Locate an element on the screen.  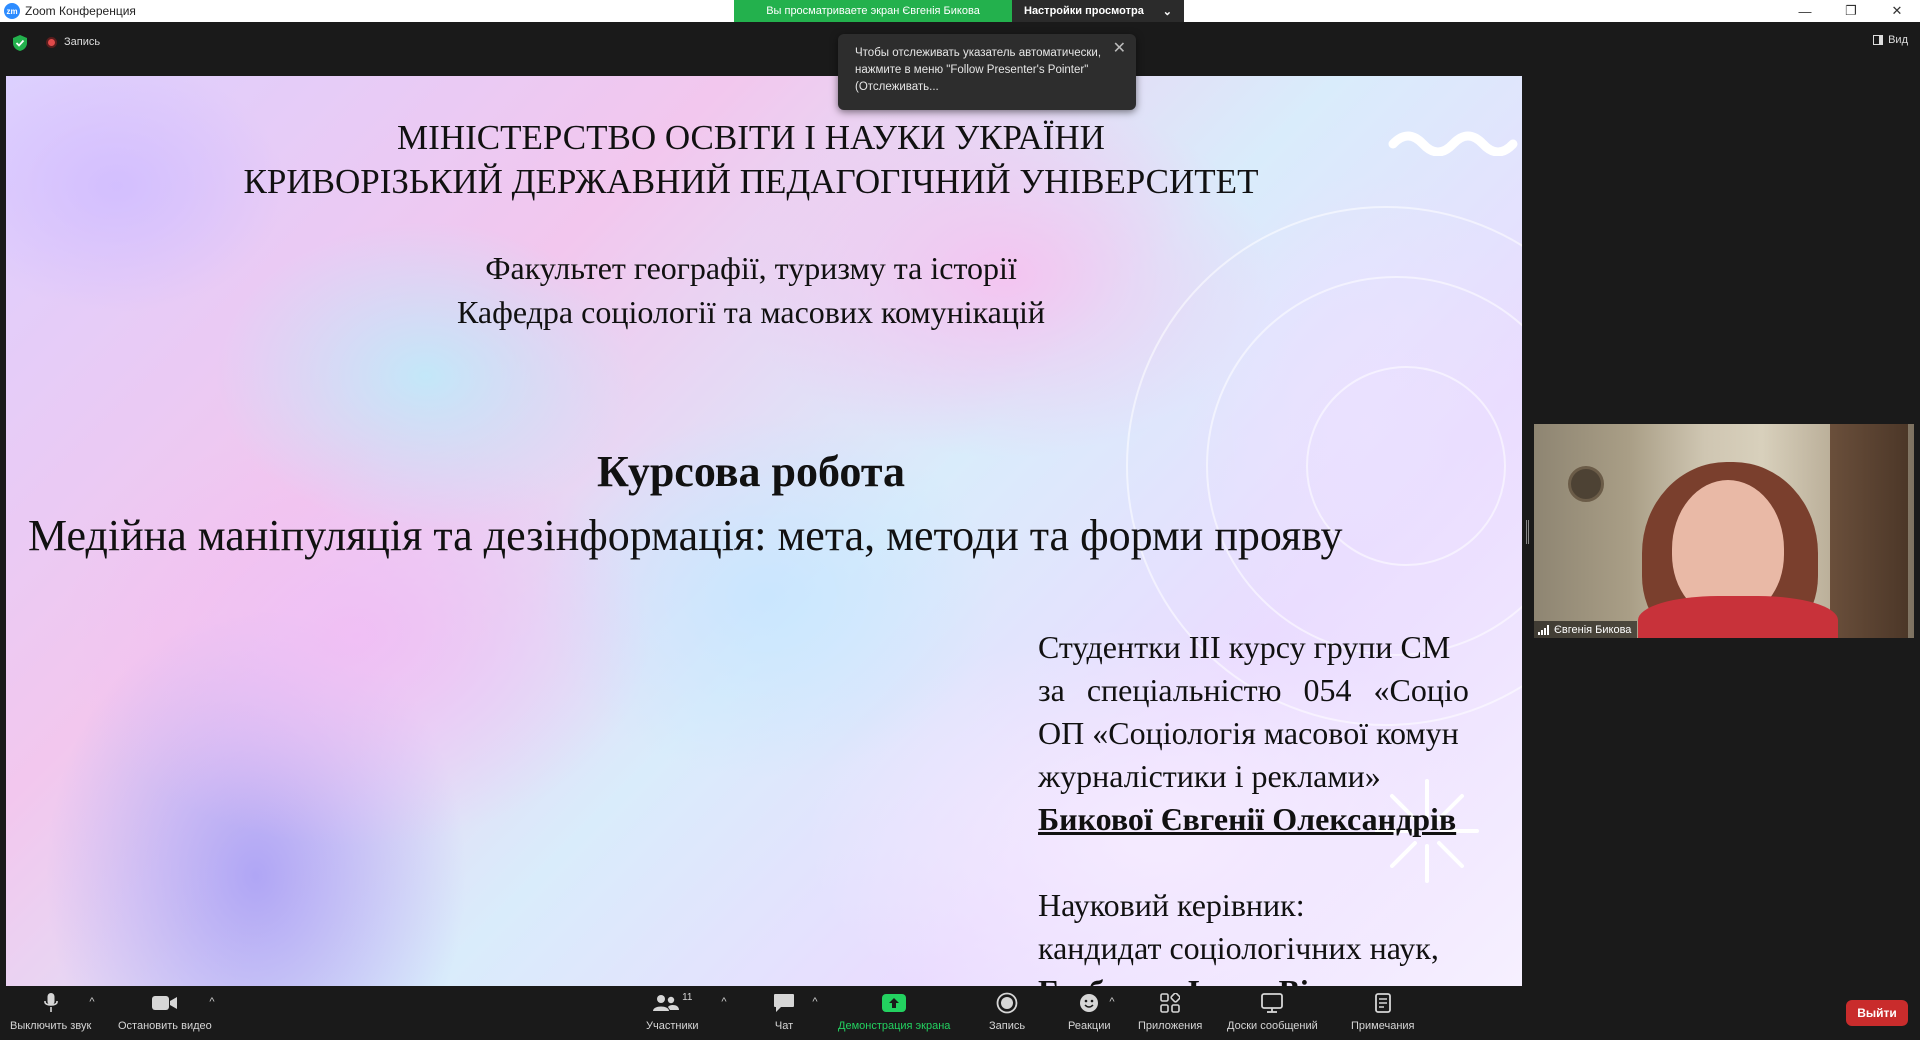
record-dot-icon is located at coordinates (51, 42).